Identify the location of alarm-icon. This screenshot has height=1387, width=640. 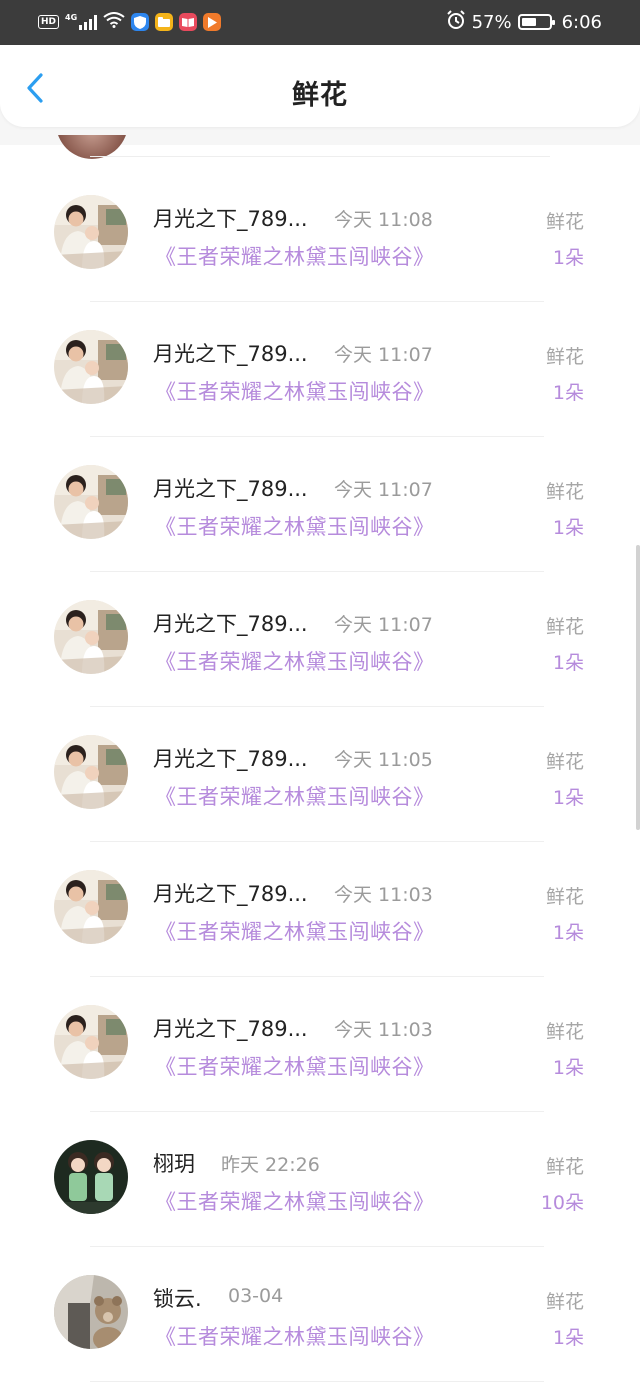
(456, 22).